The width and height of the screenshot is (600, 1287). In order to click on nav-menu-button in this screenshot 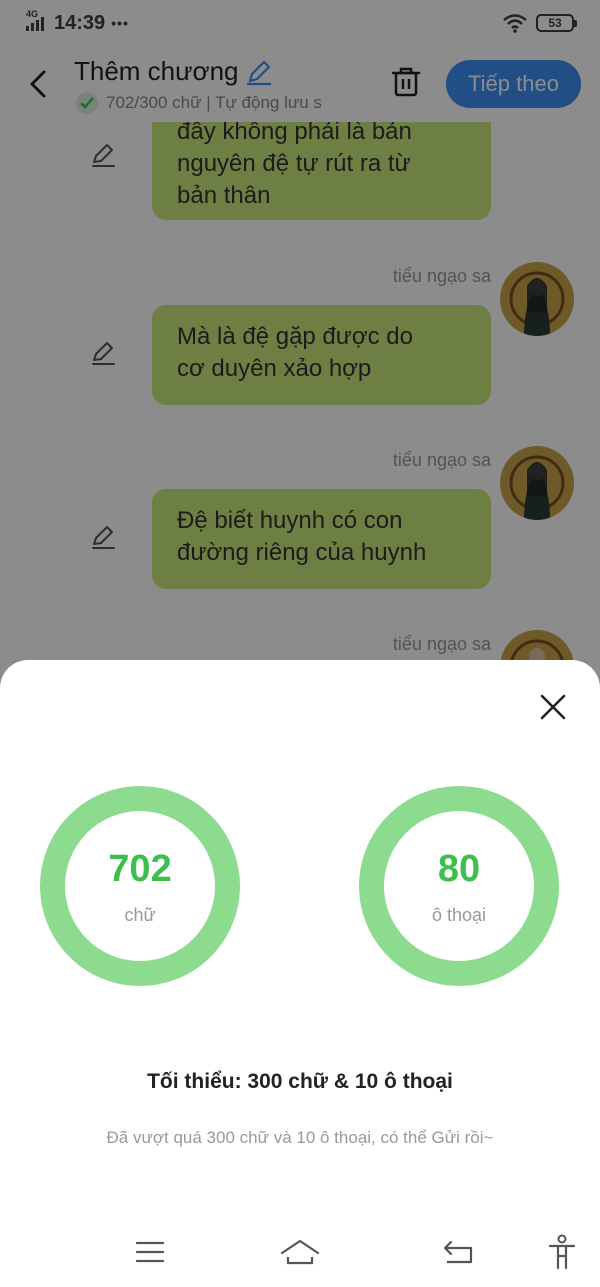, I will do `click(150, 1252)`.